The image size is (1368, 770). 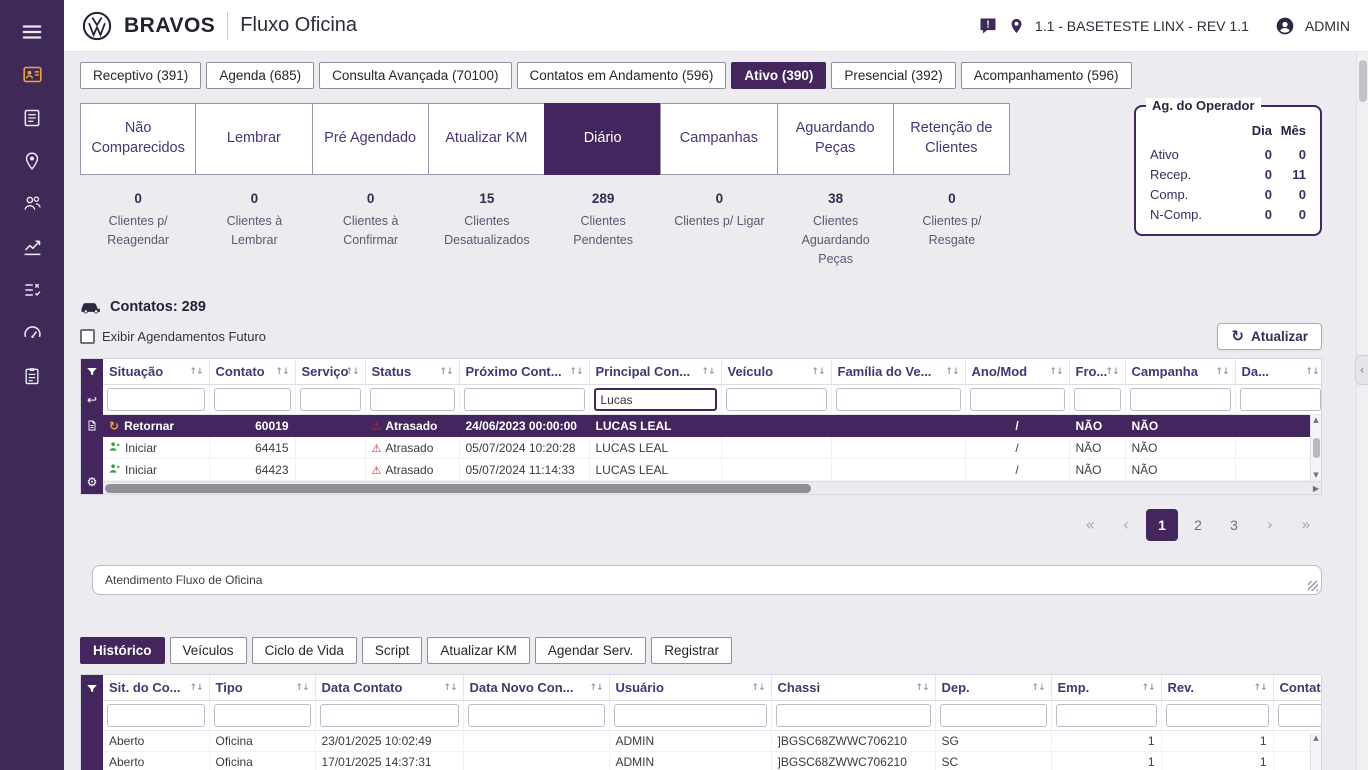 I want to click on tab-ativo-390: Ativo (390), so click(x=779, y=75).